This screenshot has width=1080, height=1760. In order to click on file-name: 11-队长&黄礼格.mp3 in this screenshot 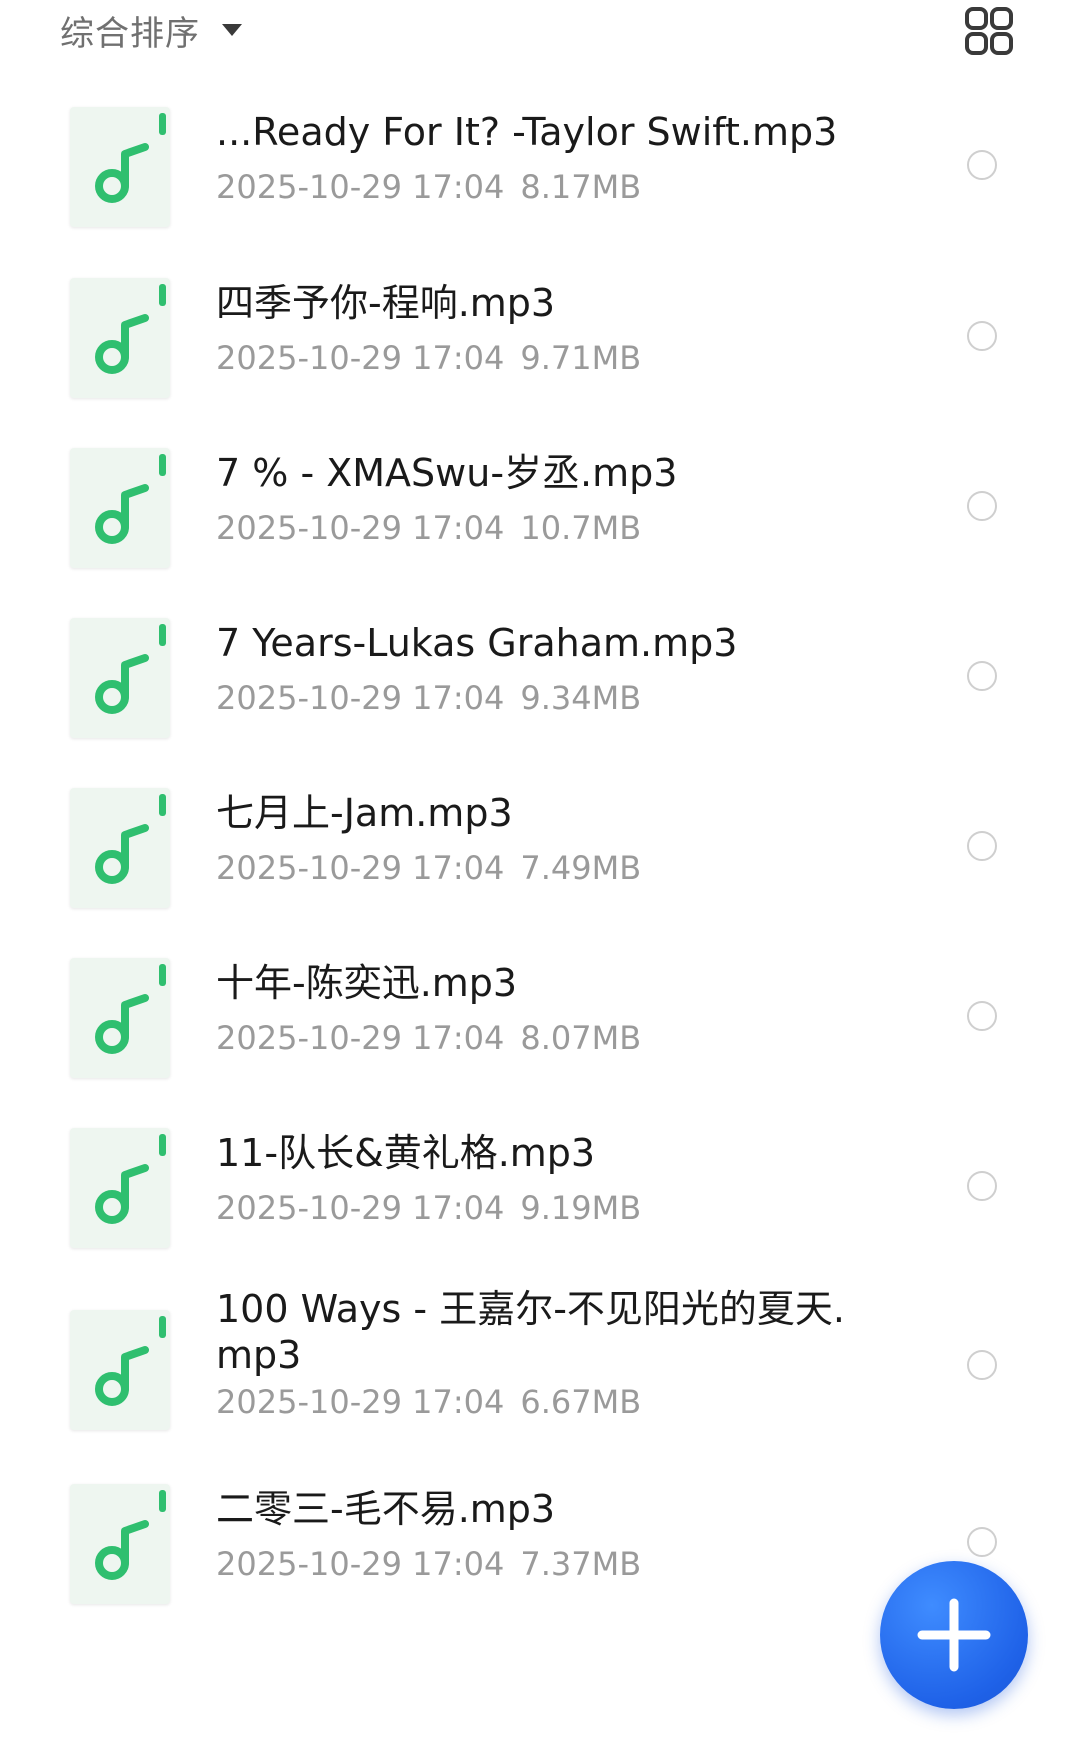, I will do `click(406, 1153)`.